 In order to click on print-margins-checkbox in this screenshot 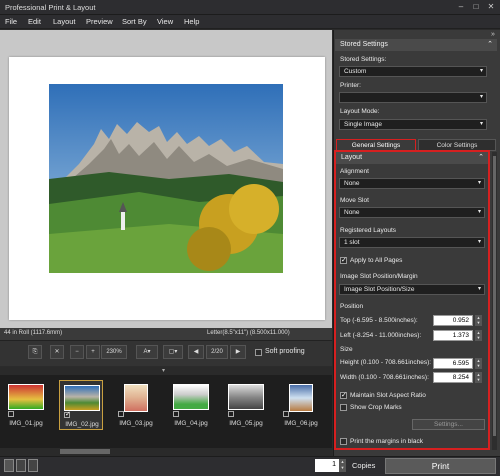, I will do `click(343, 441)`.